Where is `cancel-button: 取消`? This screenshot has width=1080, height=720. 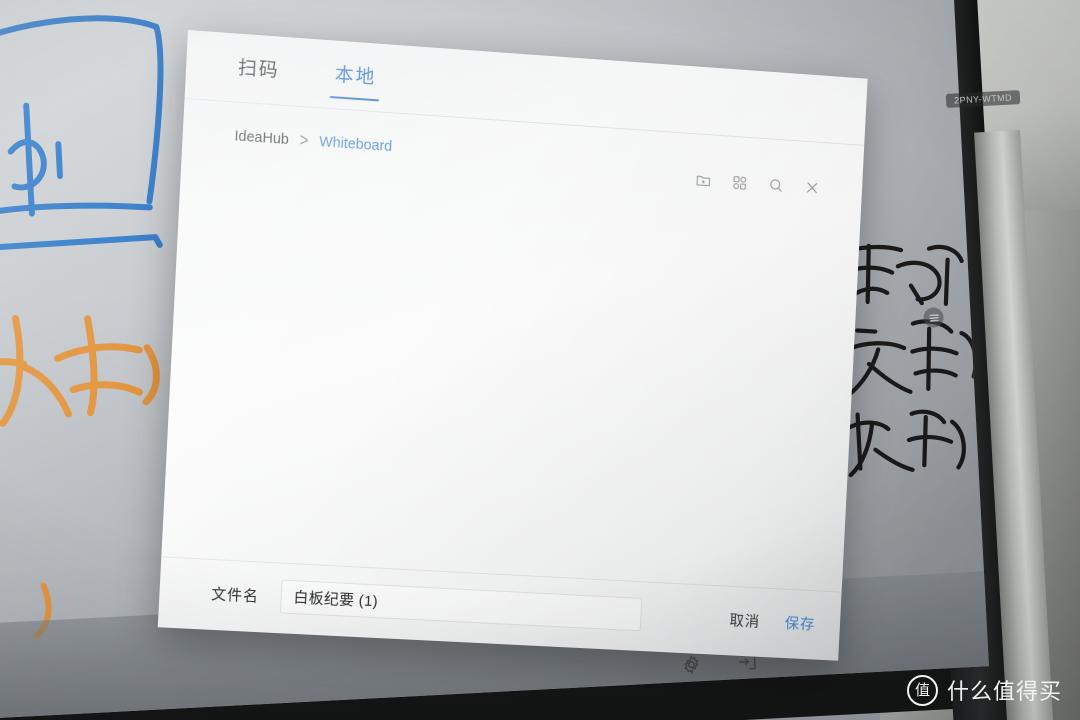
cancel-button: 取消 is located at coordinates (745, 620).